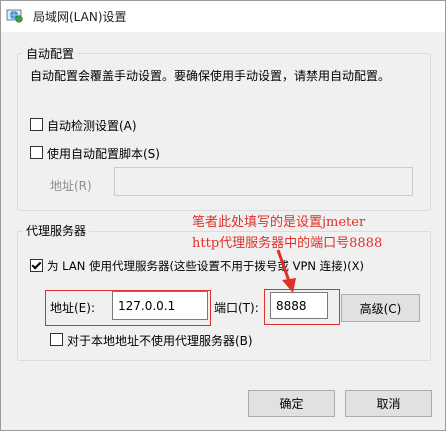 The image size is (446, 431). I want to click on auto-detect-checkbox, so click(36, 124).